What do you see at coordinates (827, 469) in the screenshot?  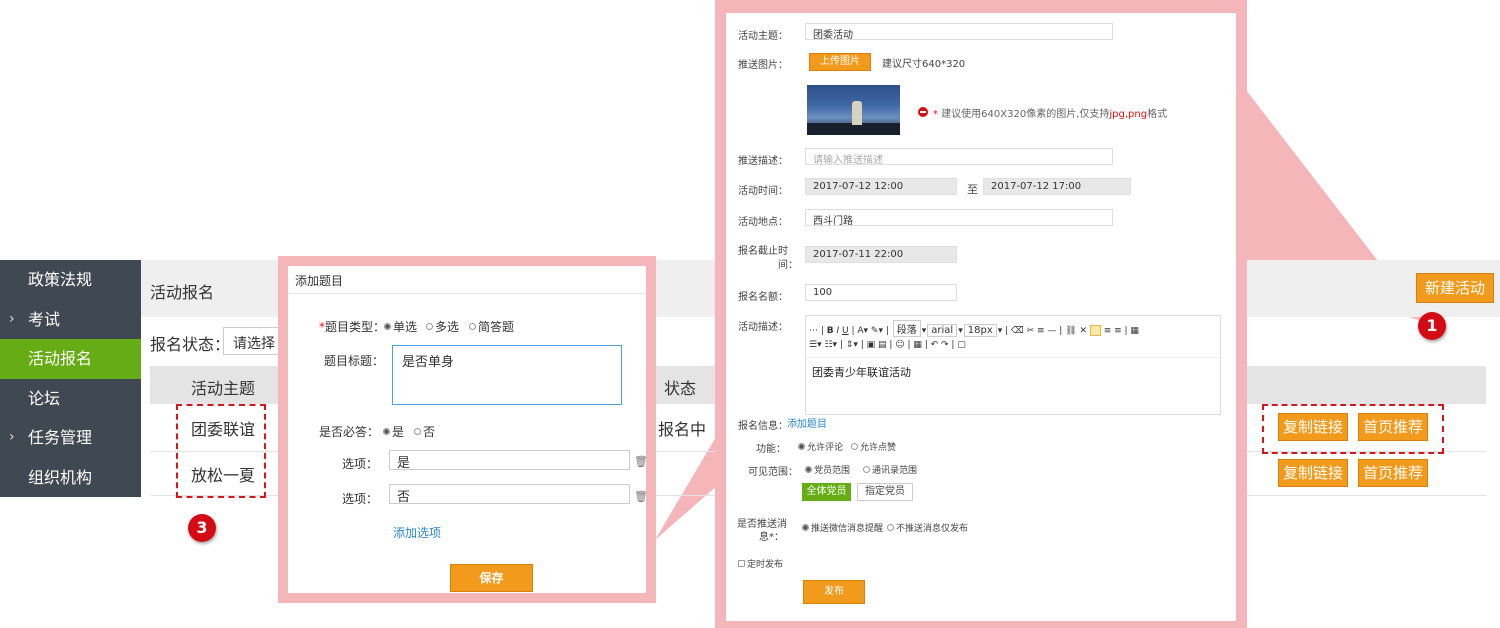 I see `scope-party-option: 党员范围` at bounding box center [827, 469].